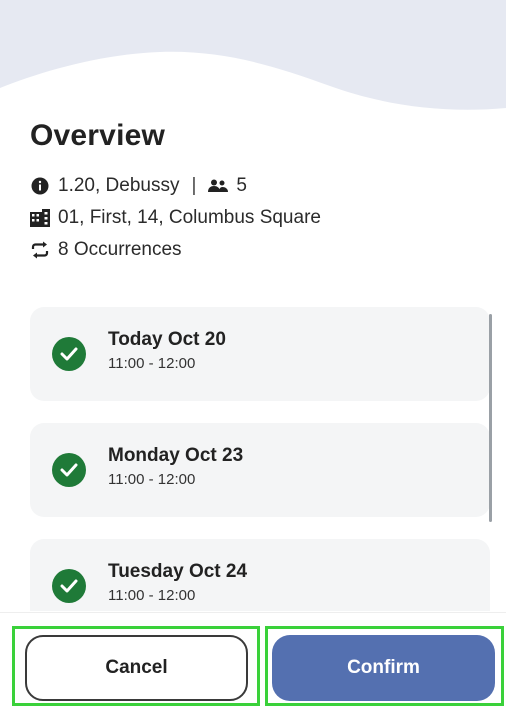 This screenshot has width=506, height=709. I want to click on building-icon, so click(40, 218).